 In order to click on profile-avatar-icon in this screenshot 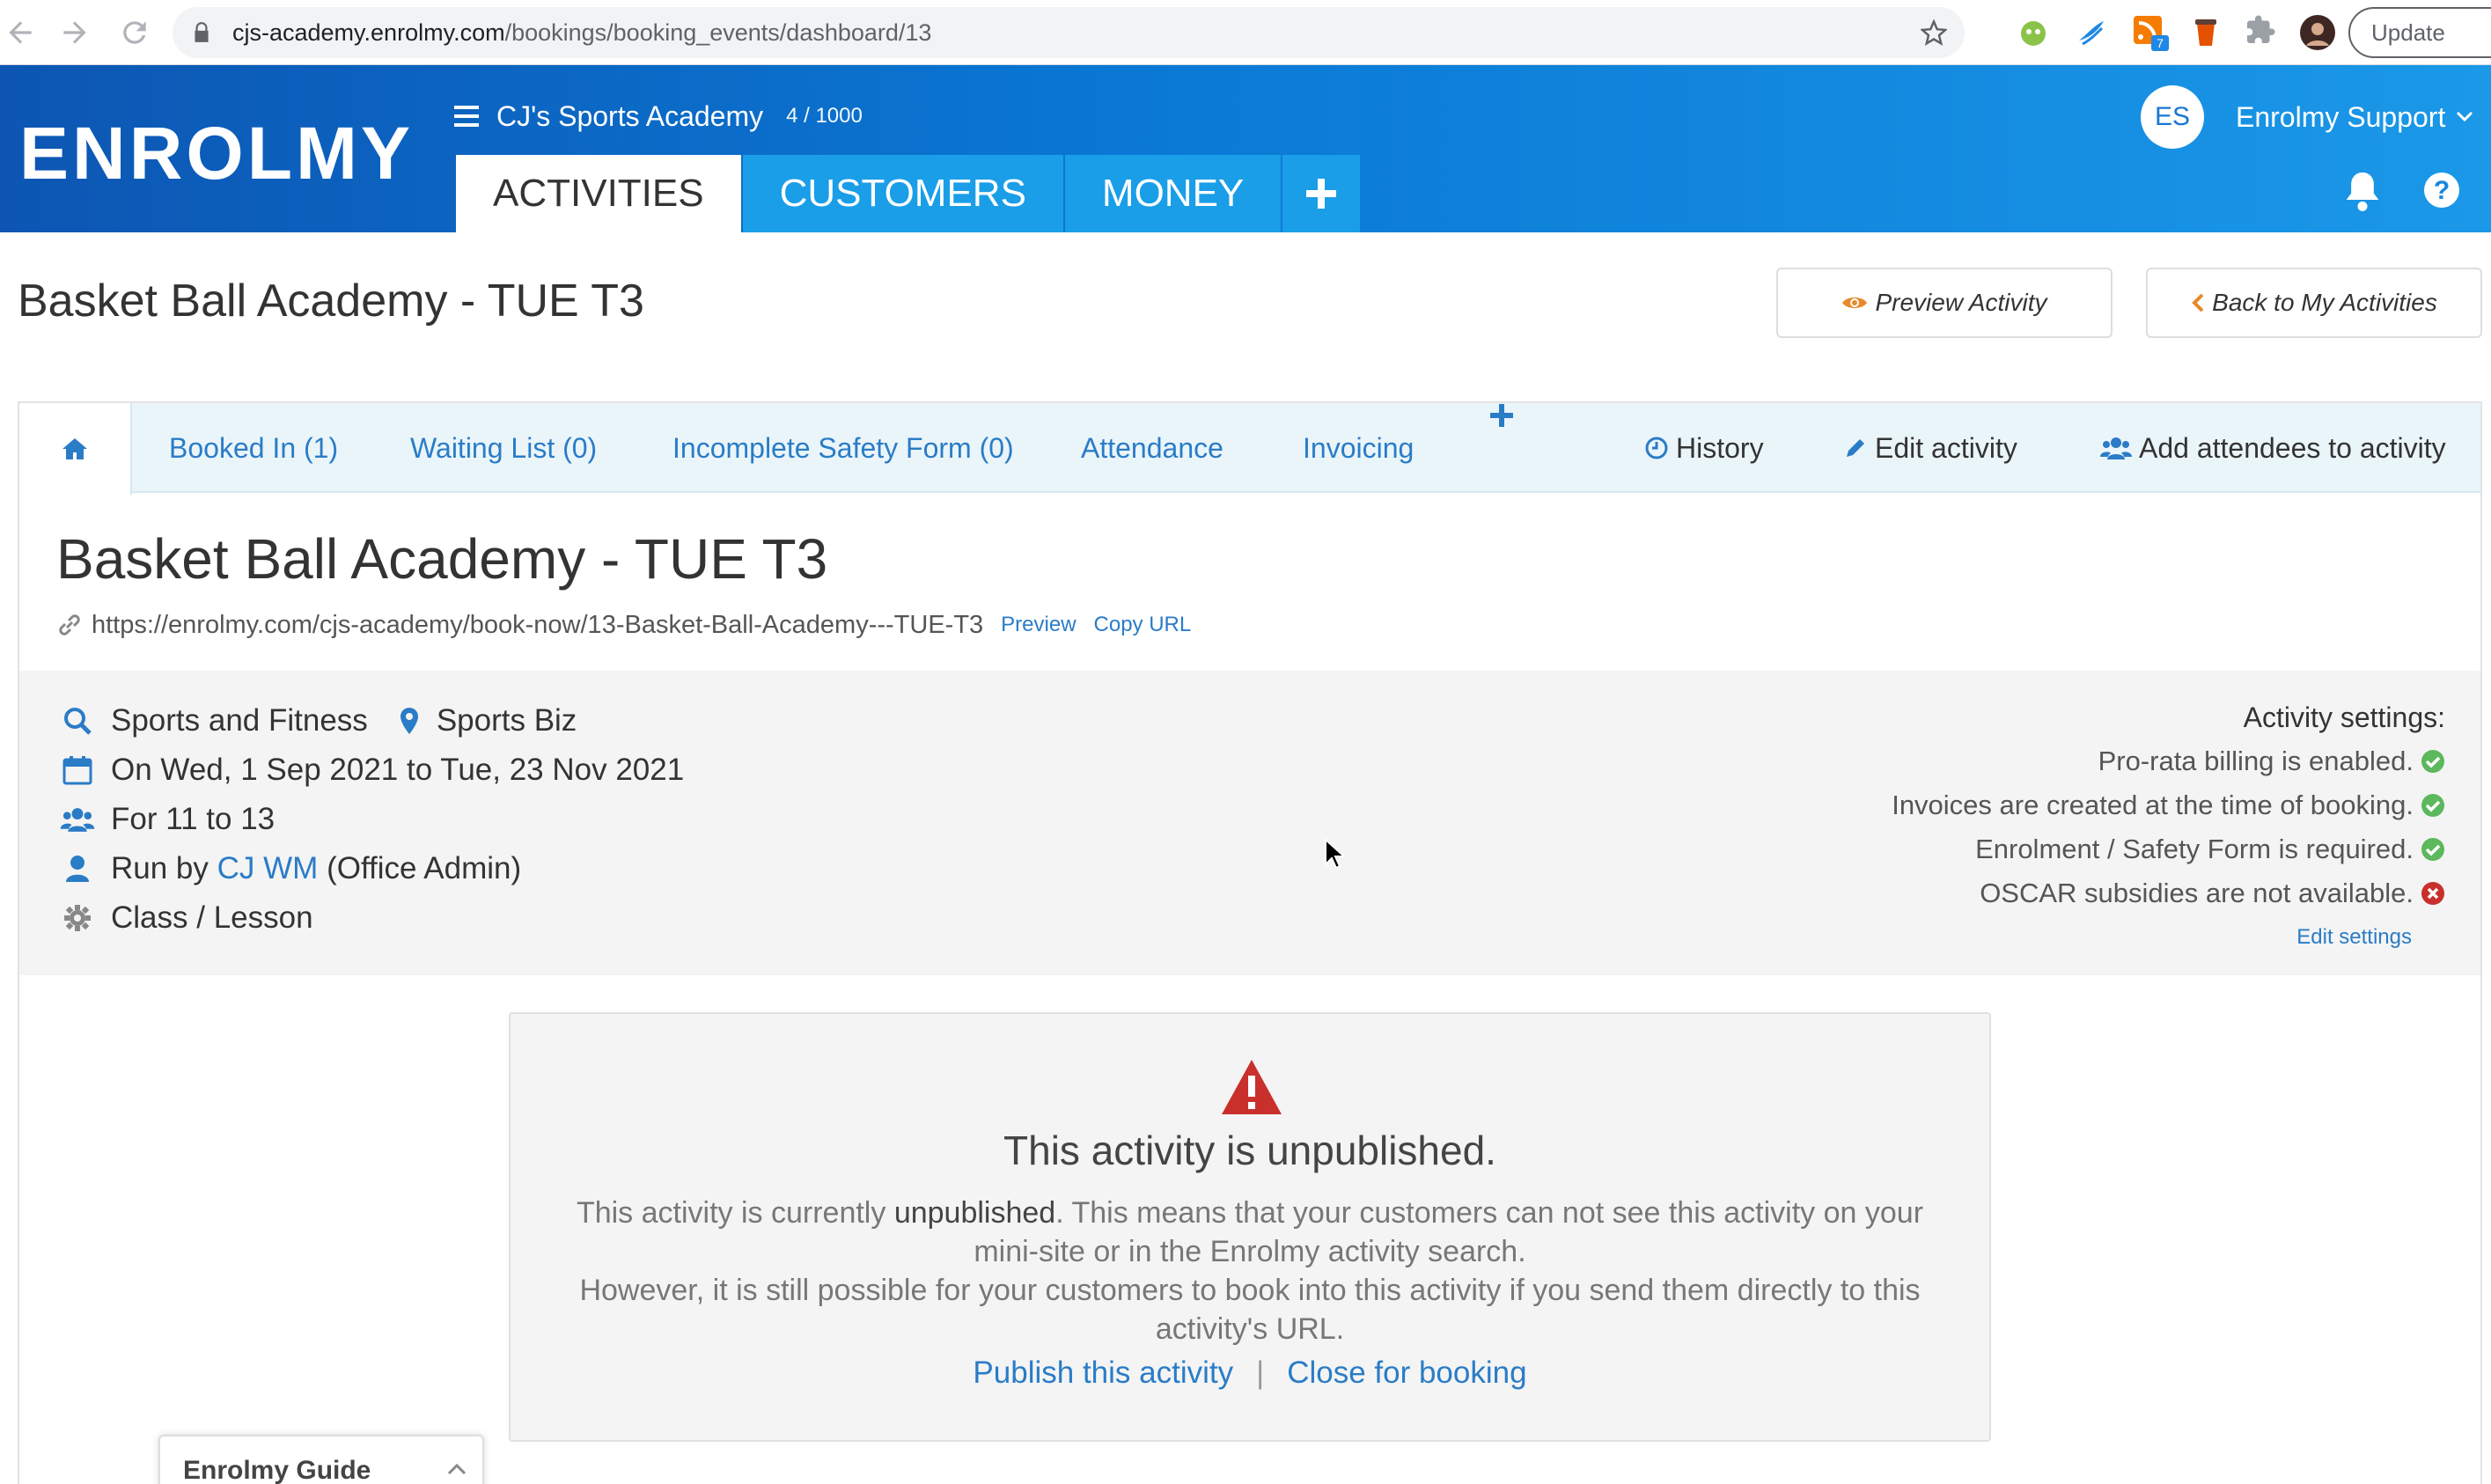, I will do `click(2317, 32)`.